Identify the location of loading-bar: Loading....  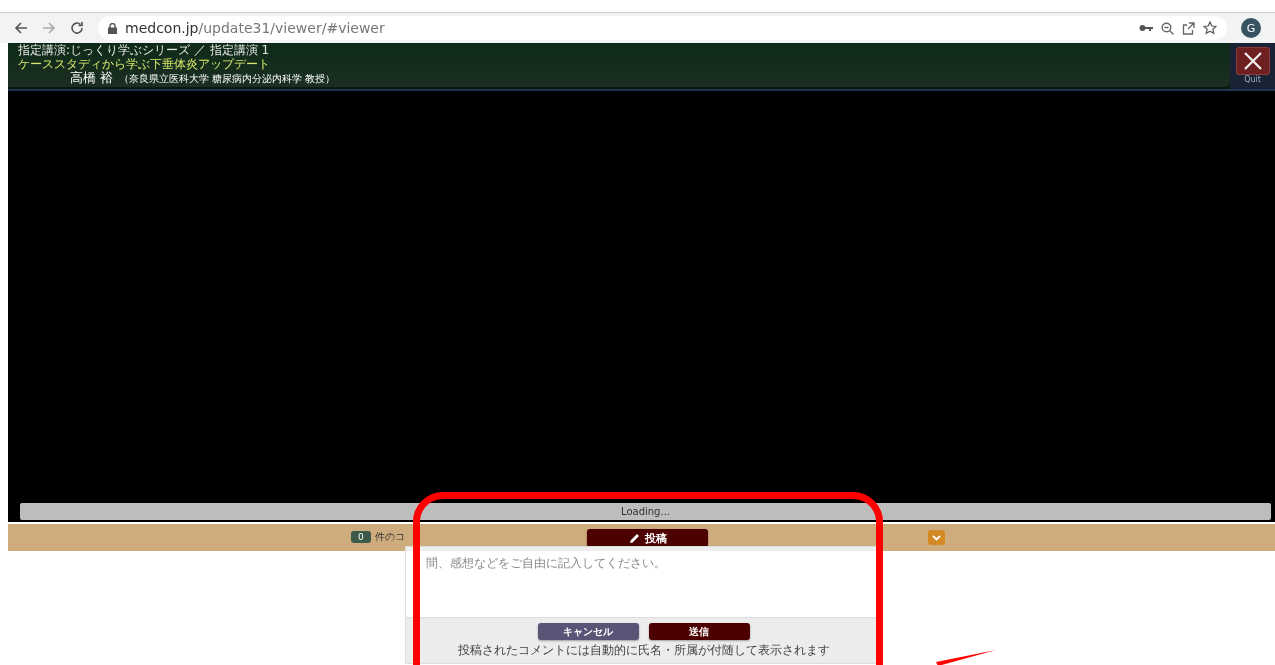
(645, 511).